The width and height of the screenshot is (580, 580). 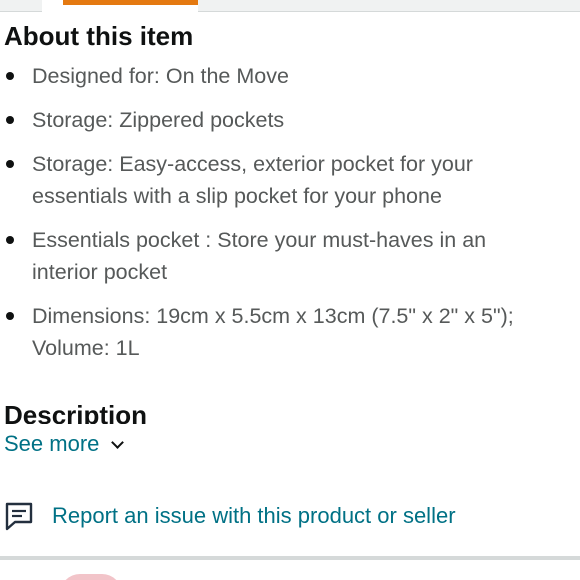 I want to click on tab-active-indicator, so click(x=130, y=2).